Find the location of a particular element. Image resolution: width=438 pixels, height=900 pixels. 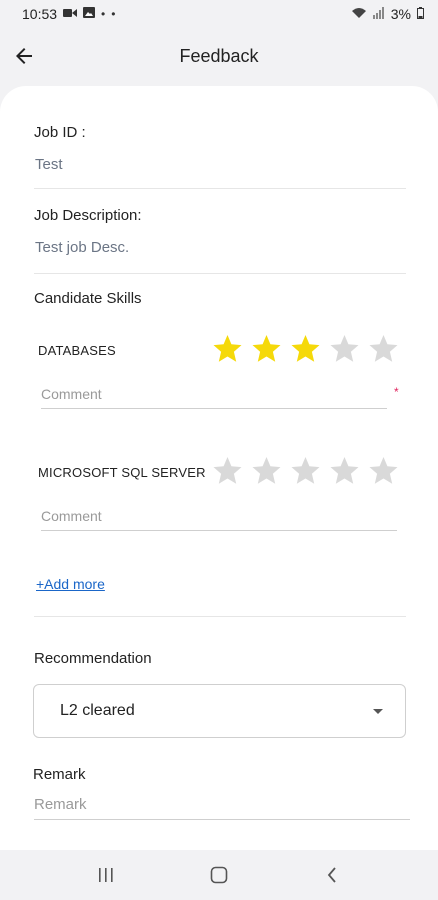

battery-level: 3% is located at coordinates (400, 14).